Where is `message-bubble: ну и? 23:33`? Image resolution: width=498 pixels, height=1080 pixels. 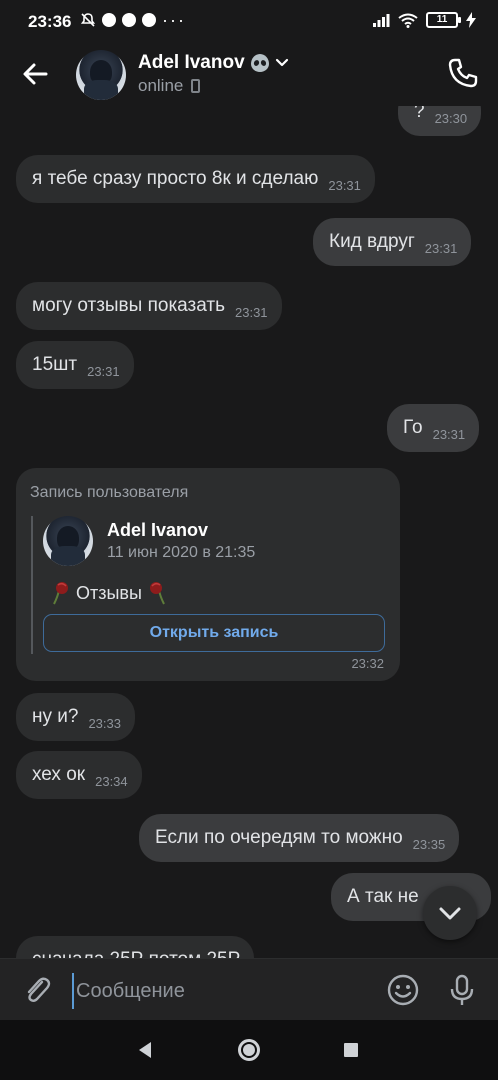
message-bubble: ну и? 23:33 is located at coordinates (75, 717).